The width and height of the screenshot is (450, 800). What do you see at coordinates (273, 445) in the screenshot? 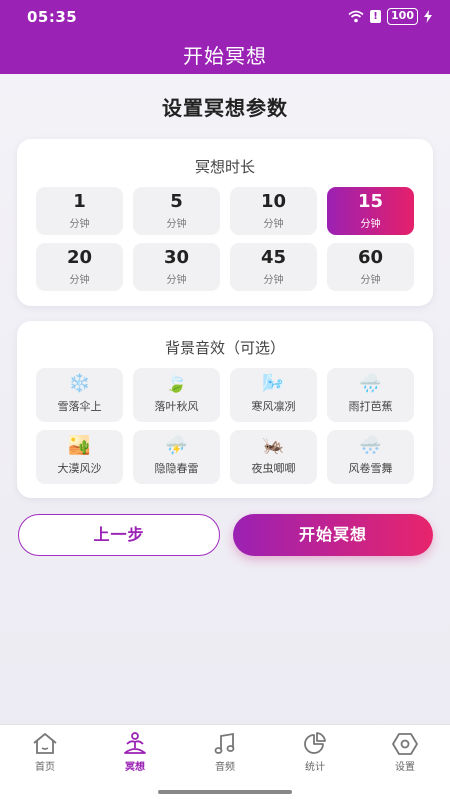
I see `cricket-icon: 🦗` at bounding box center [273, 445].